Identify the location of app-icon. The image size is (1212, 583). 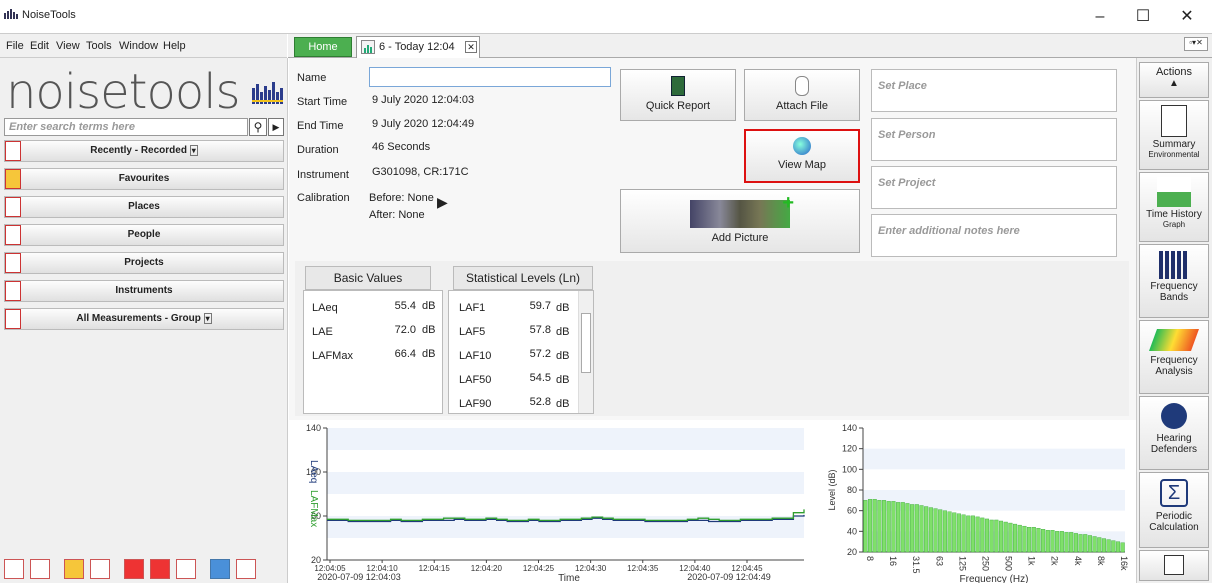
(11, 14).